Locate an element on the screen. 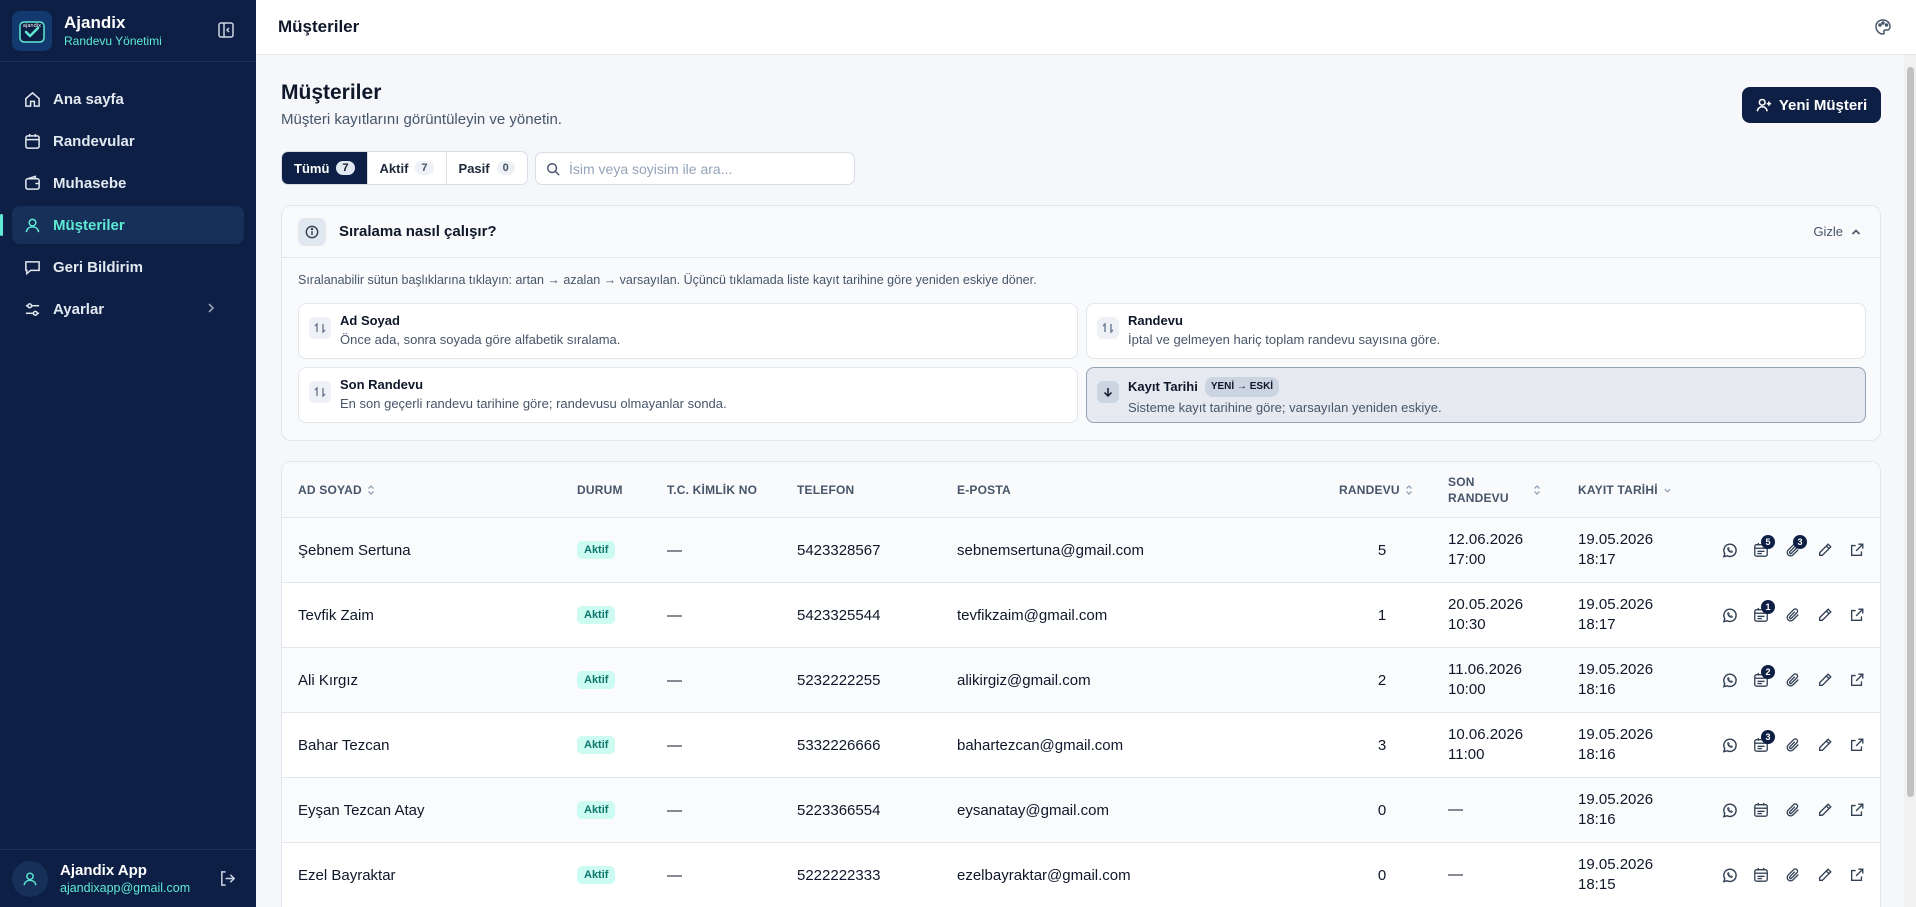  attachment-icon: 3 is located at coordinates (1793, 550).